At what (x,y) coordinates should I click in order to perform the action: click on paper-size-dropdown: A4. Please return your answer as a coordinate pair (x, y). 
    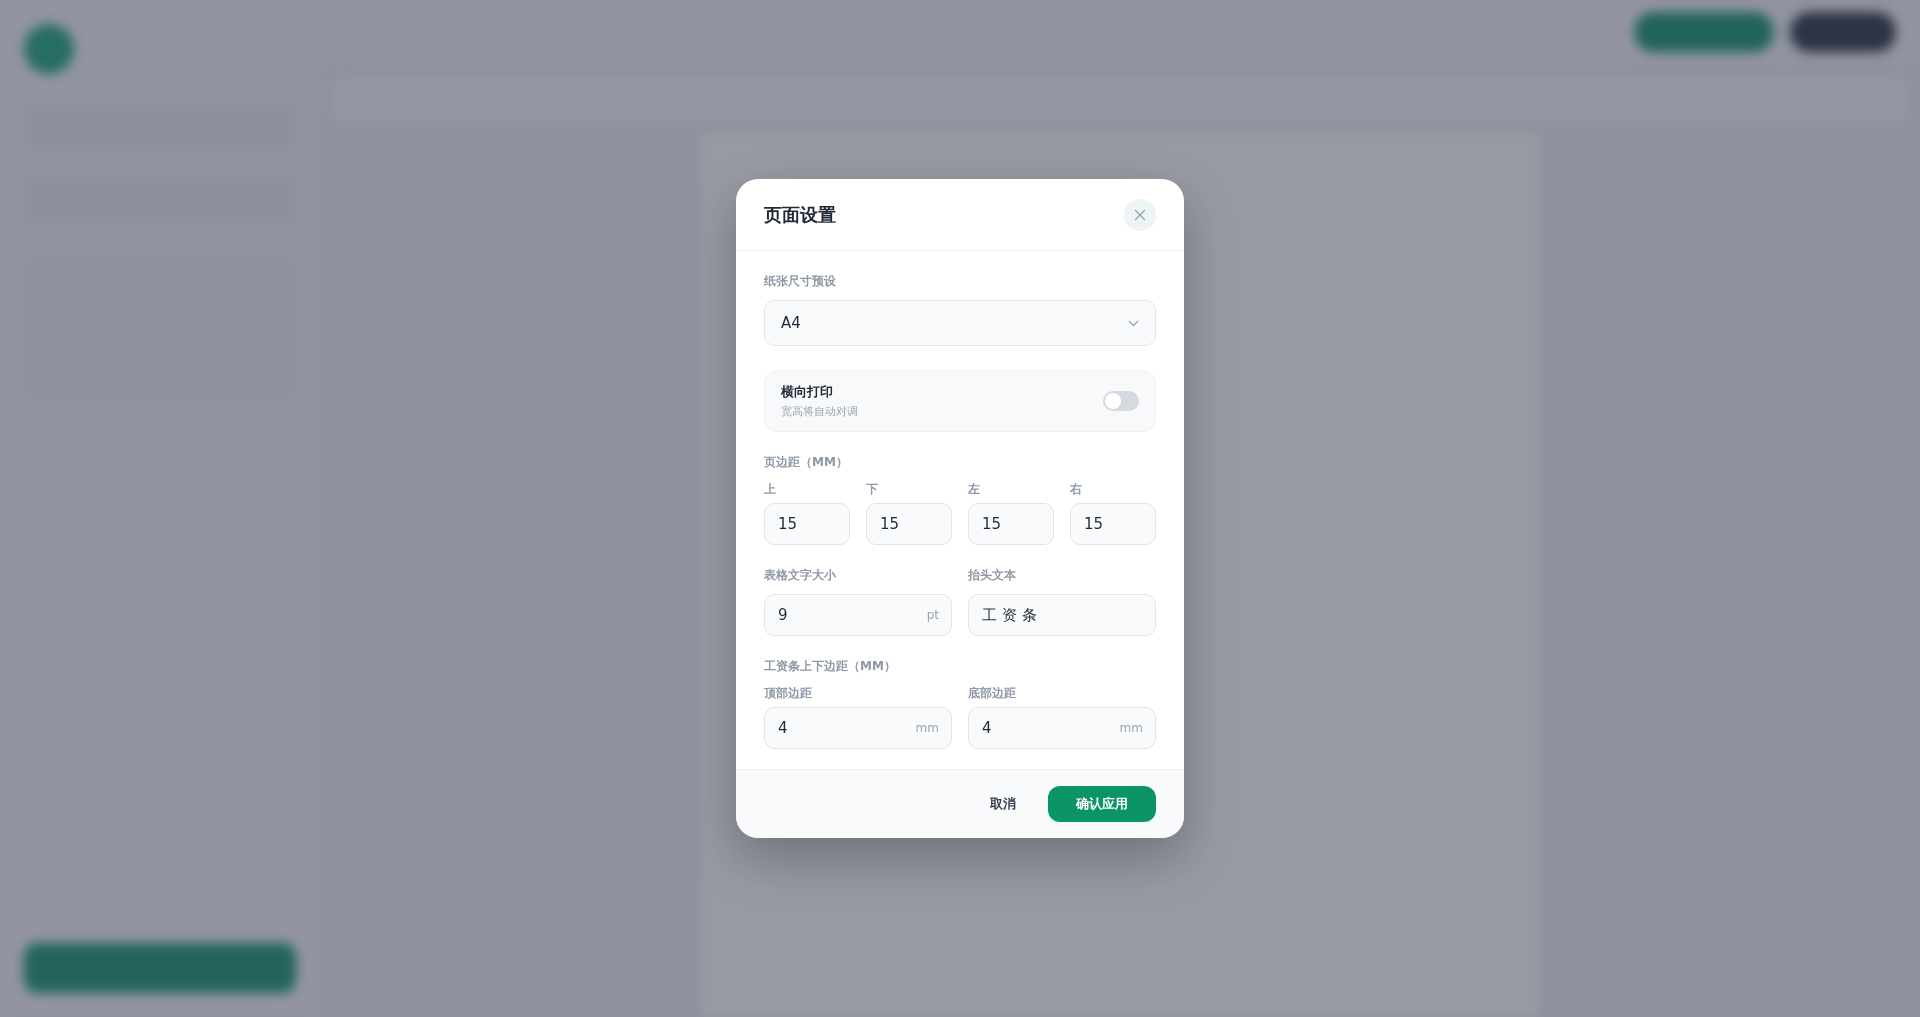
    Looking at the image, I should click on (960, 323).